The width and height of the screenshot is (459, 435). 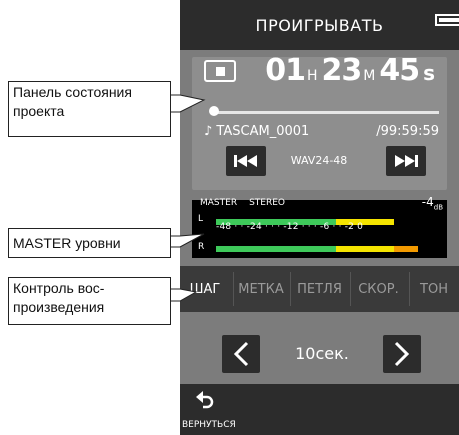 I want to click on unit-seconds: s, so click(x=429, y=73).